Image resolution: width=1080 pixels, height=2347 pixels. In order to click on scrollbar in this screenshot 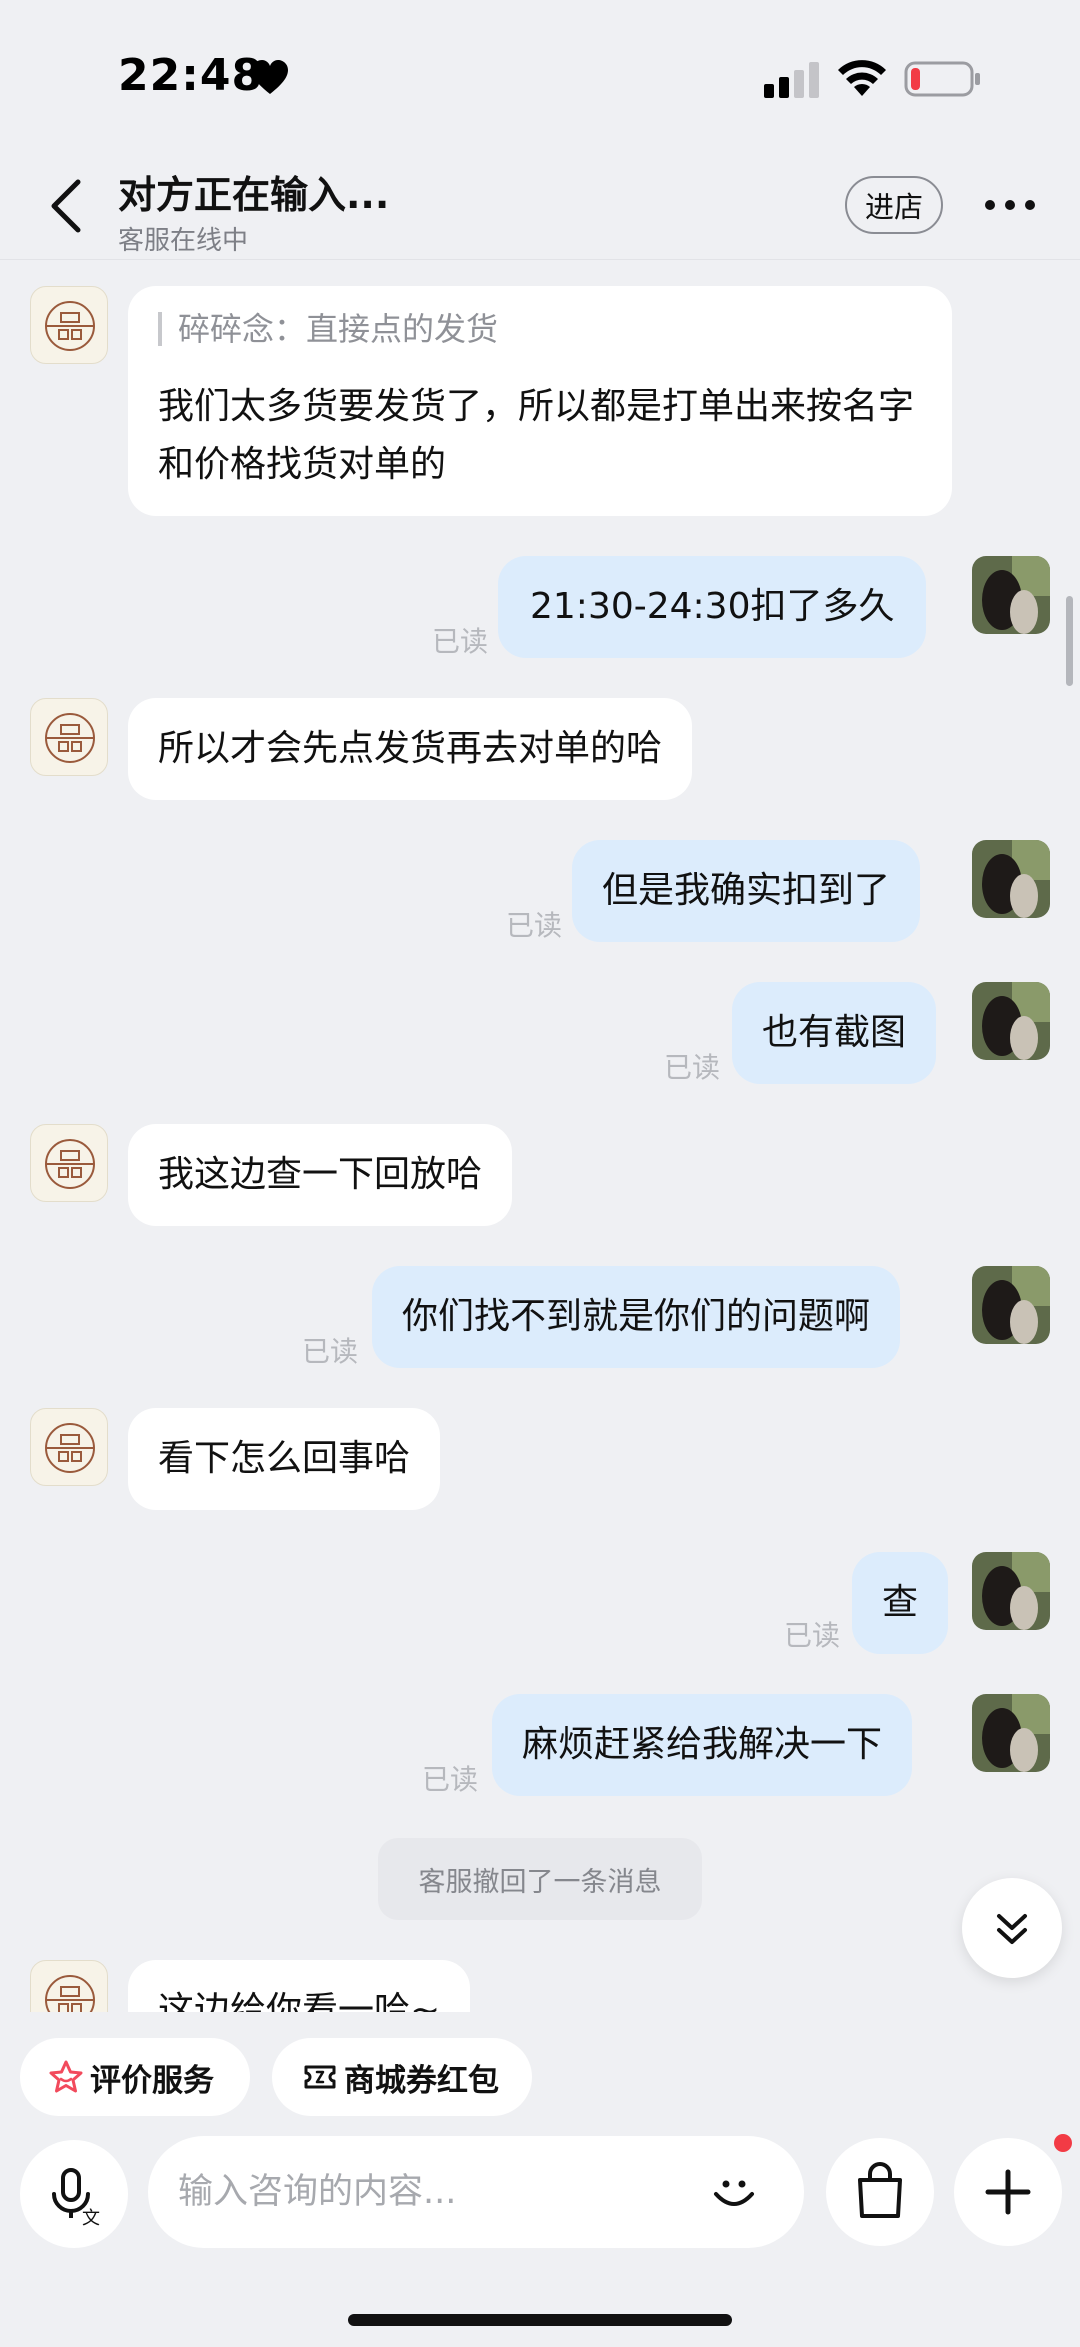, I will do `click(1069, 641)`.